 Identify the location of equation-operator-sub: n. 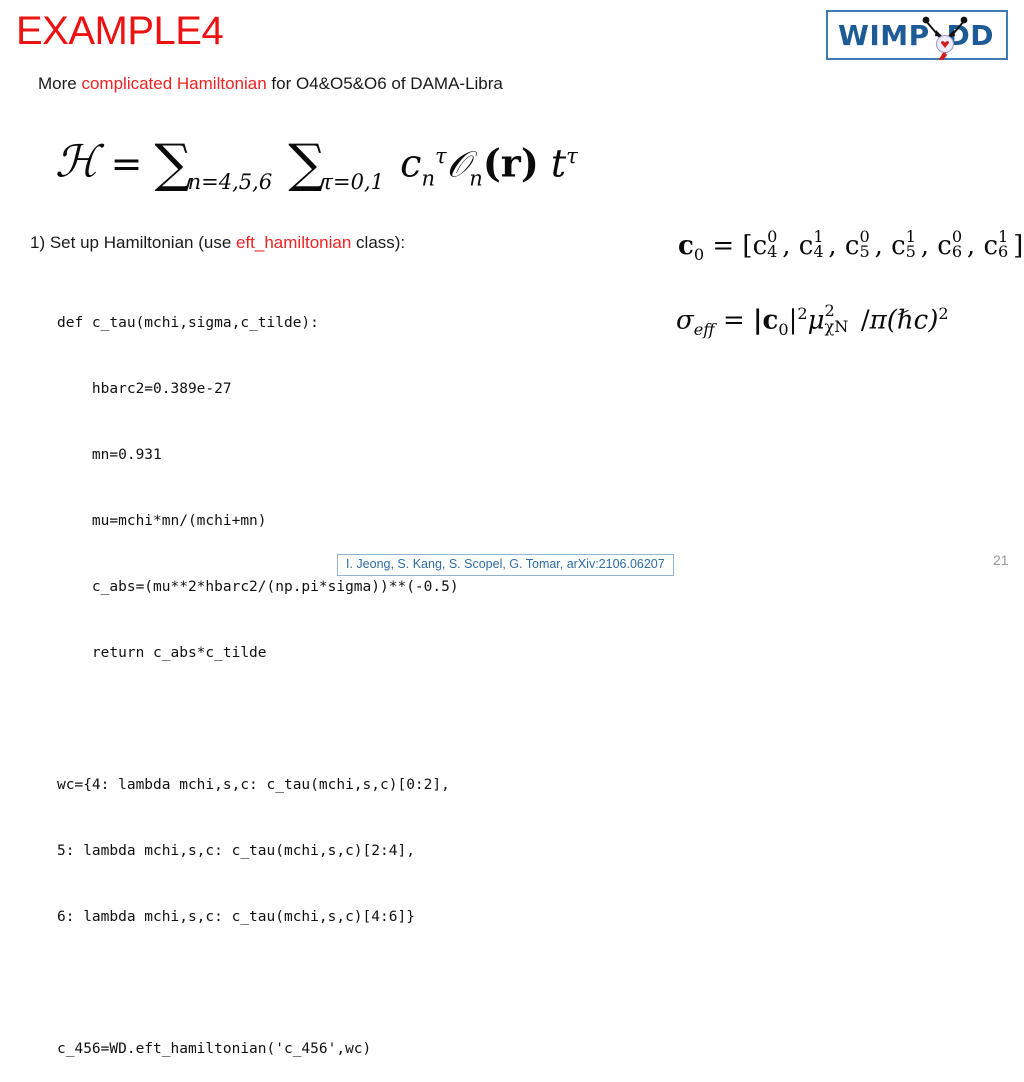
(476, 178).